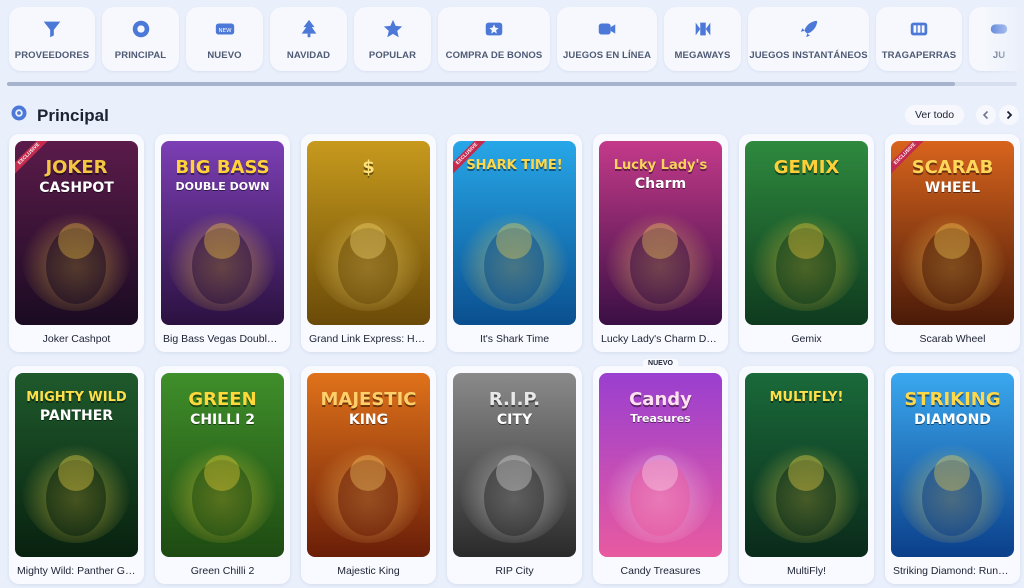 This screenshot has width=1024, height=588. Describe the element at coordinates (806, 233) in the screenshot. I see `game-thumbnail: GEMIX` at that location.